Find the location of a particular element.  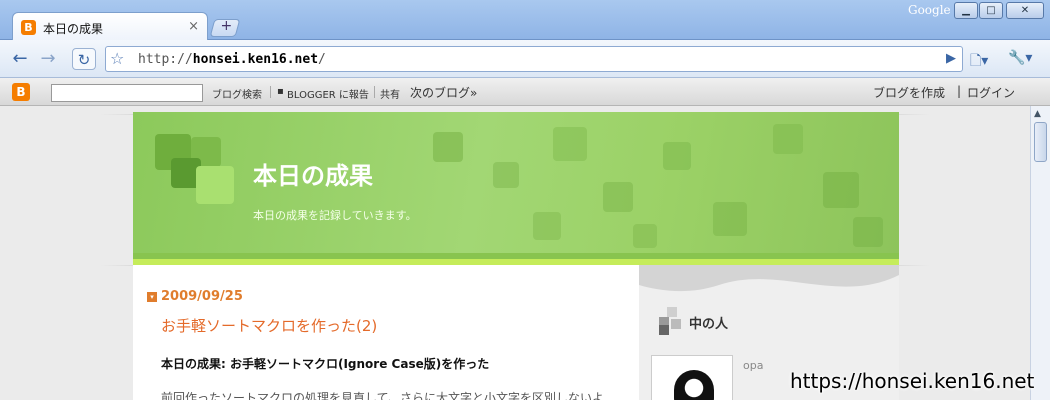

next-blog-link: 次のブログ» is located at coordinates (443, 92).